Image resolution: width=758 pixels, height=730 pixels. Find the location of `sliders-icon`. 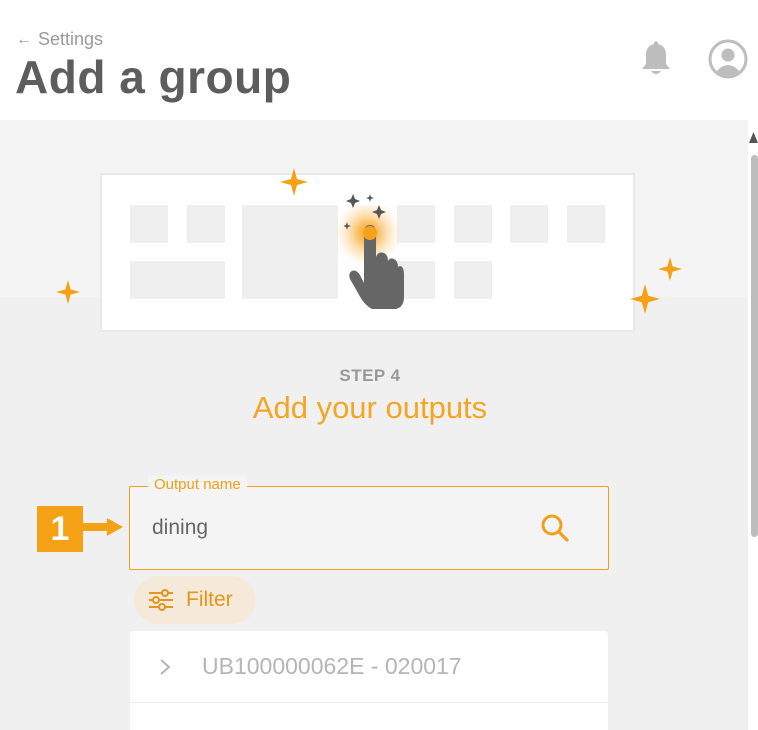

sliders-icon is located at coordinates (161, 600).